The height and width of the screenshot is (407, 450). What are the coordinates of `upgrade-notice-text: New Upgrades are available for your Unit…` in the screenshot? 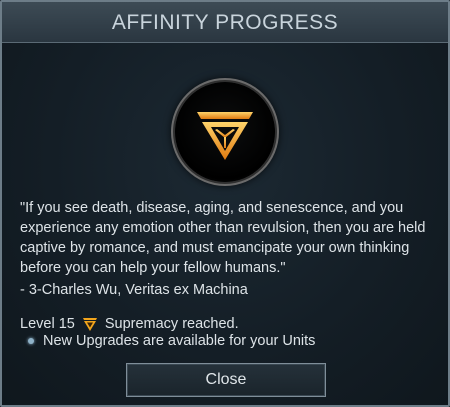 It's located at (179, 341).